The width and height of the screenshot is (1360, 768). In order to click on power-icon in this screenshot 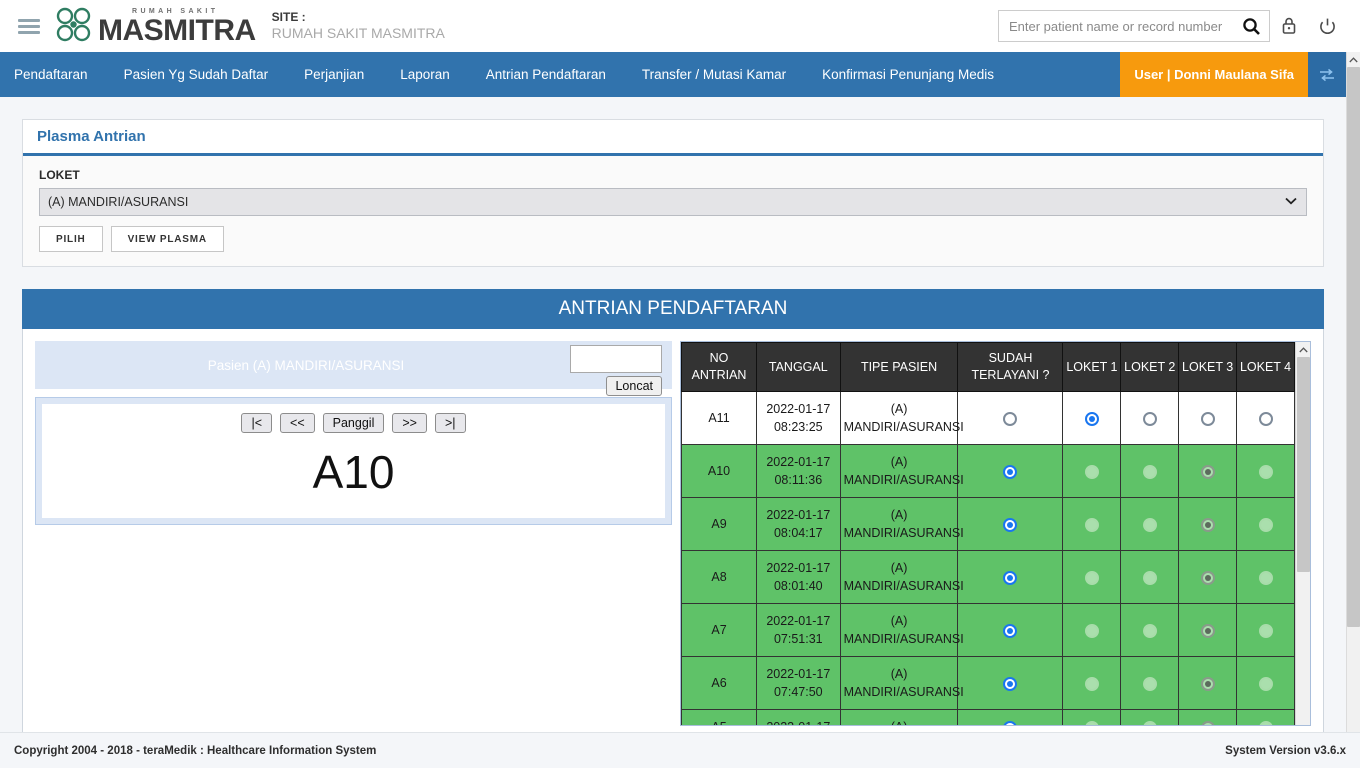, I will do `click(1327, 26)`.